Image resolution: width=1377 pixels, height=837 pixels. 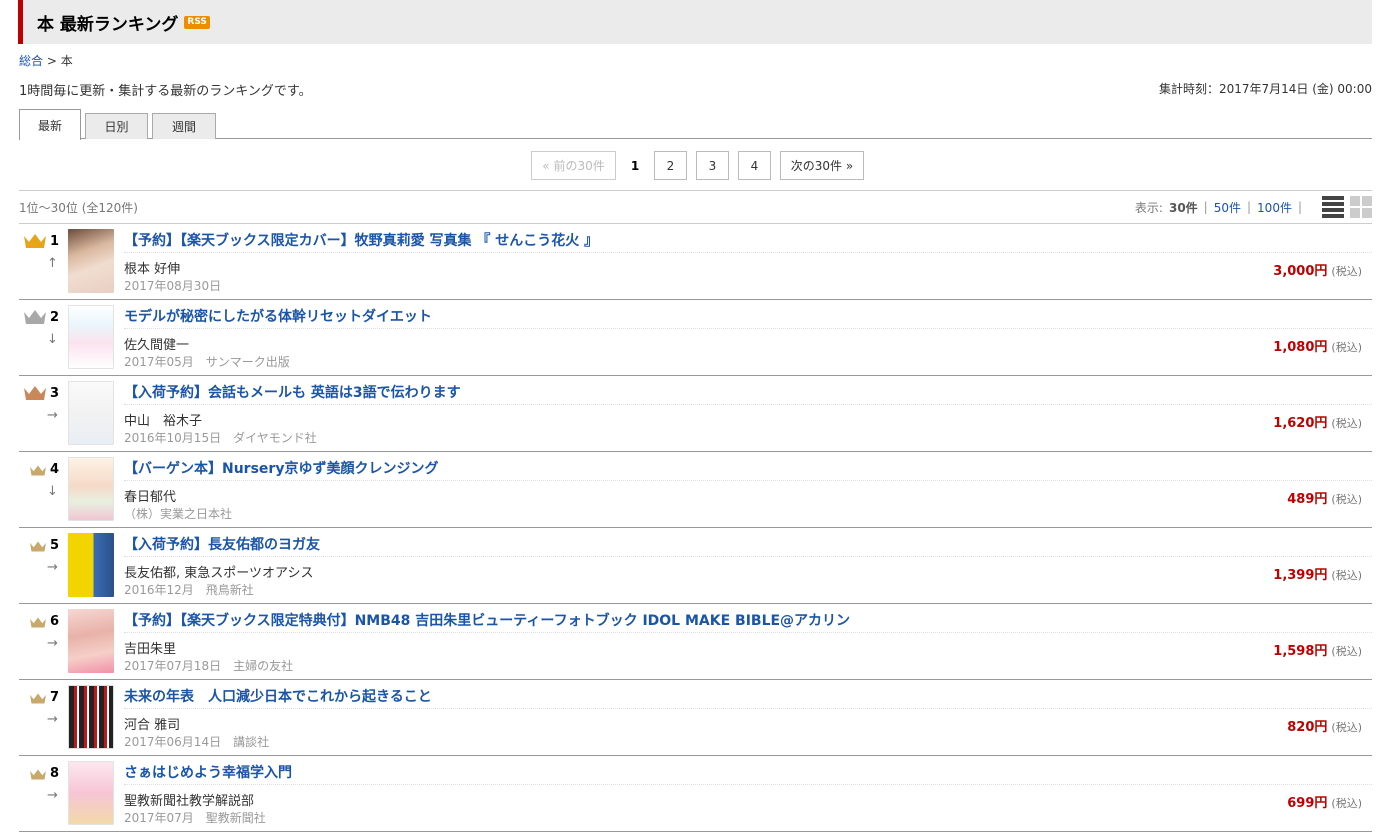 I want to click on trend-up-icon: ↑, so click(x=52, y=263).